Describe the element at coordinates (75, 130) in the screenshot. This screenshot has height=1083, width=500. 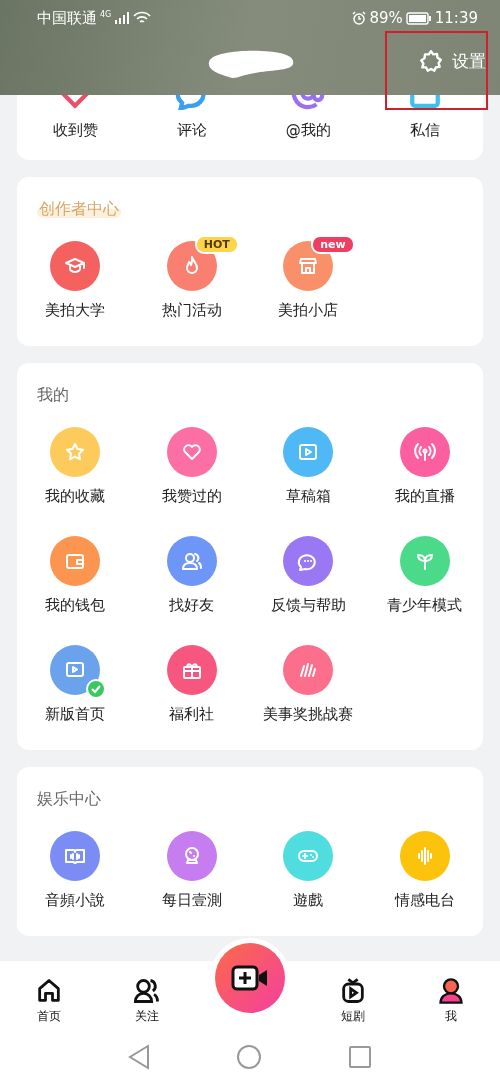
I see `message-category-item: 收到赞` at that location.